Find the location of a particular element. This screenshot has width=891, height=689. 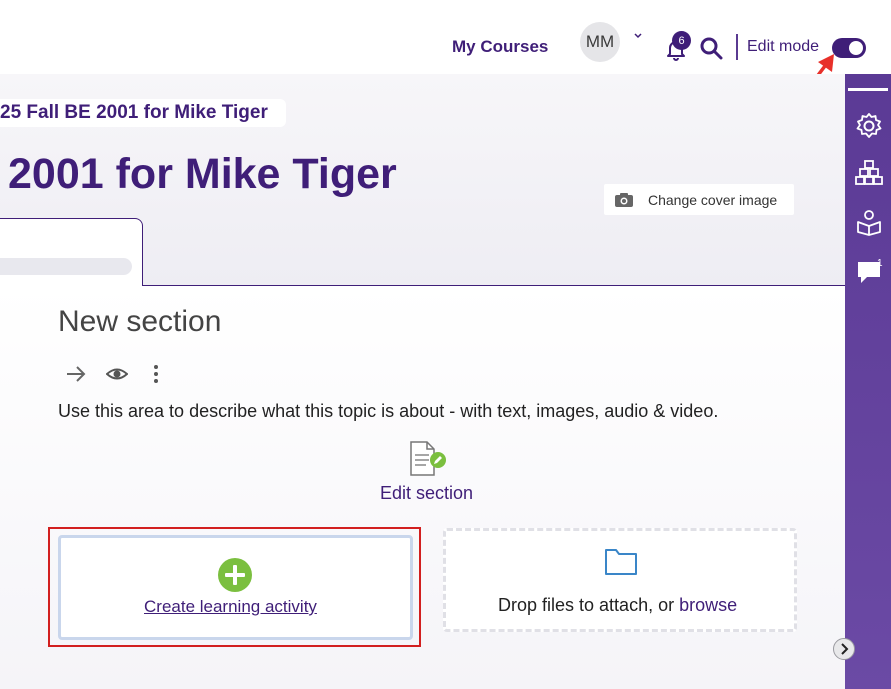

scroll-right-button is located at coordinates (844, 649).